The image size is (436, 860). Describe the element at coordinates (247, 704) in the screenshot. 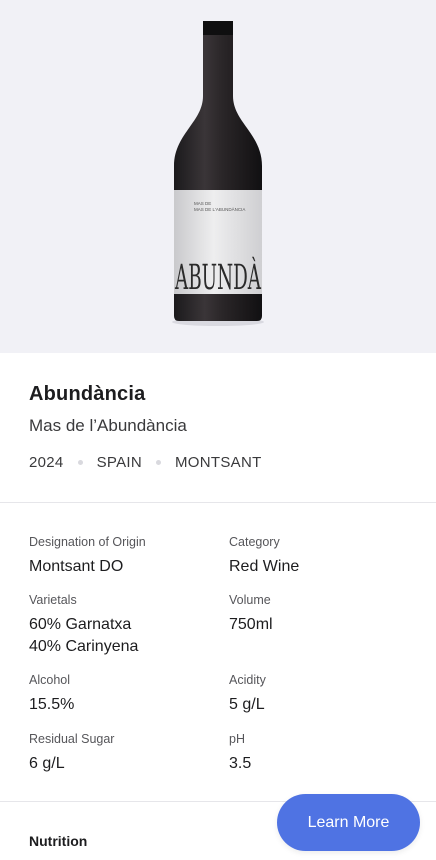

I see `acidity-value: 5 g/L` at that location.